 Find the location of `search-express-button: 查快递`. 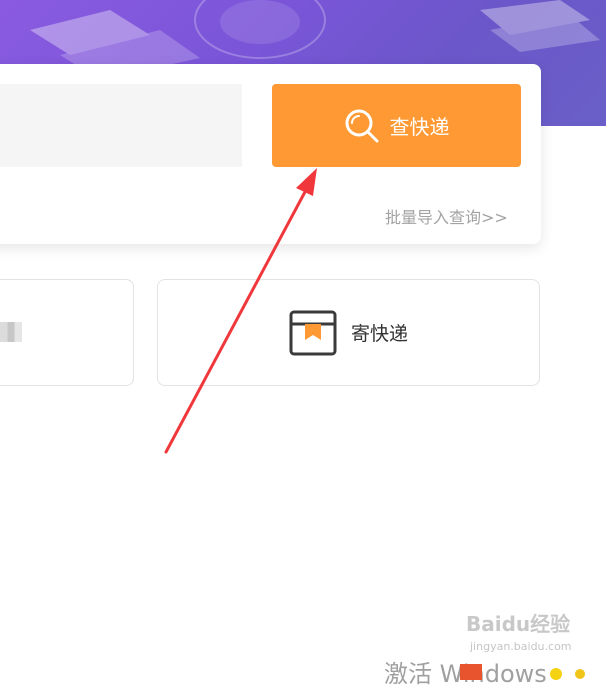

search-express-button: 查快递 is located at coordinates (396, 125).